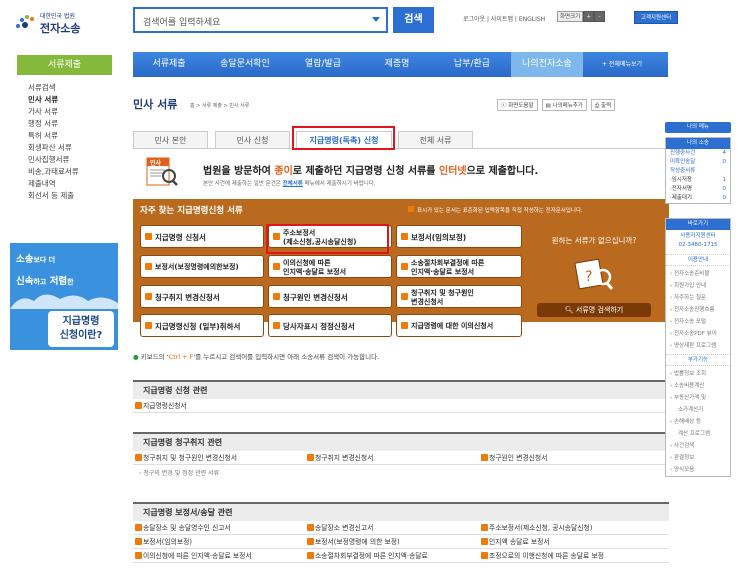  I want to click on doc-link: 청구취지 및 청구원인 변경신청서, so click(185, 458).